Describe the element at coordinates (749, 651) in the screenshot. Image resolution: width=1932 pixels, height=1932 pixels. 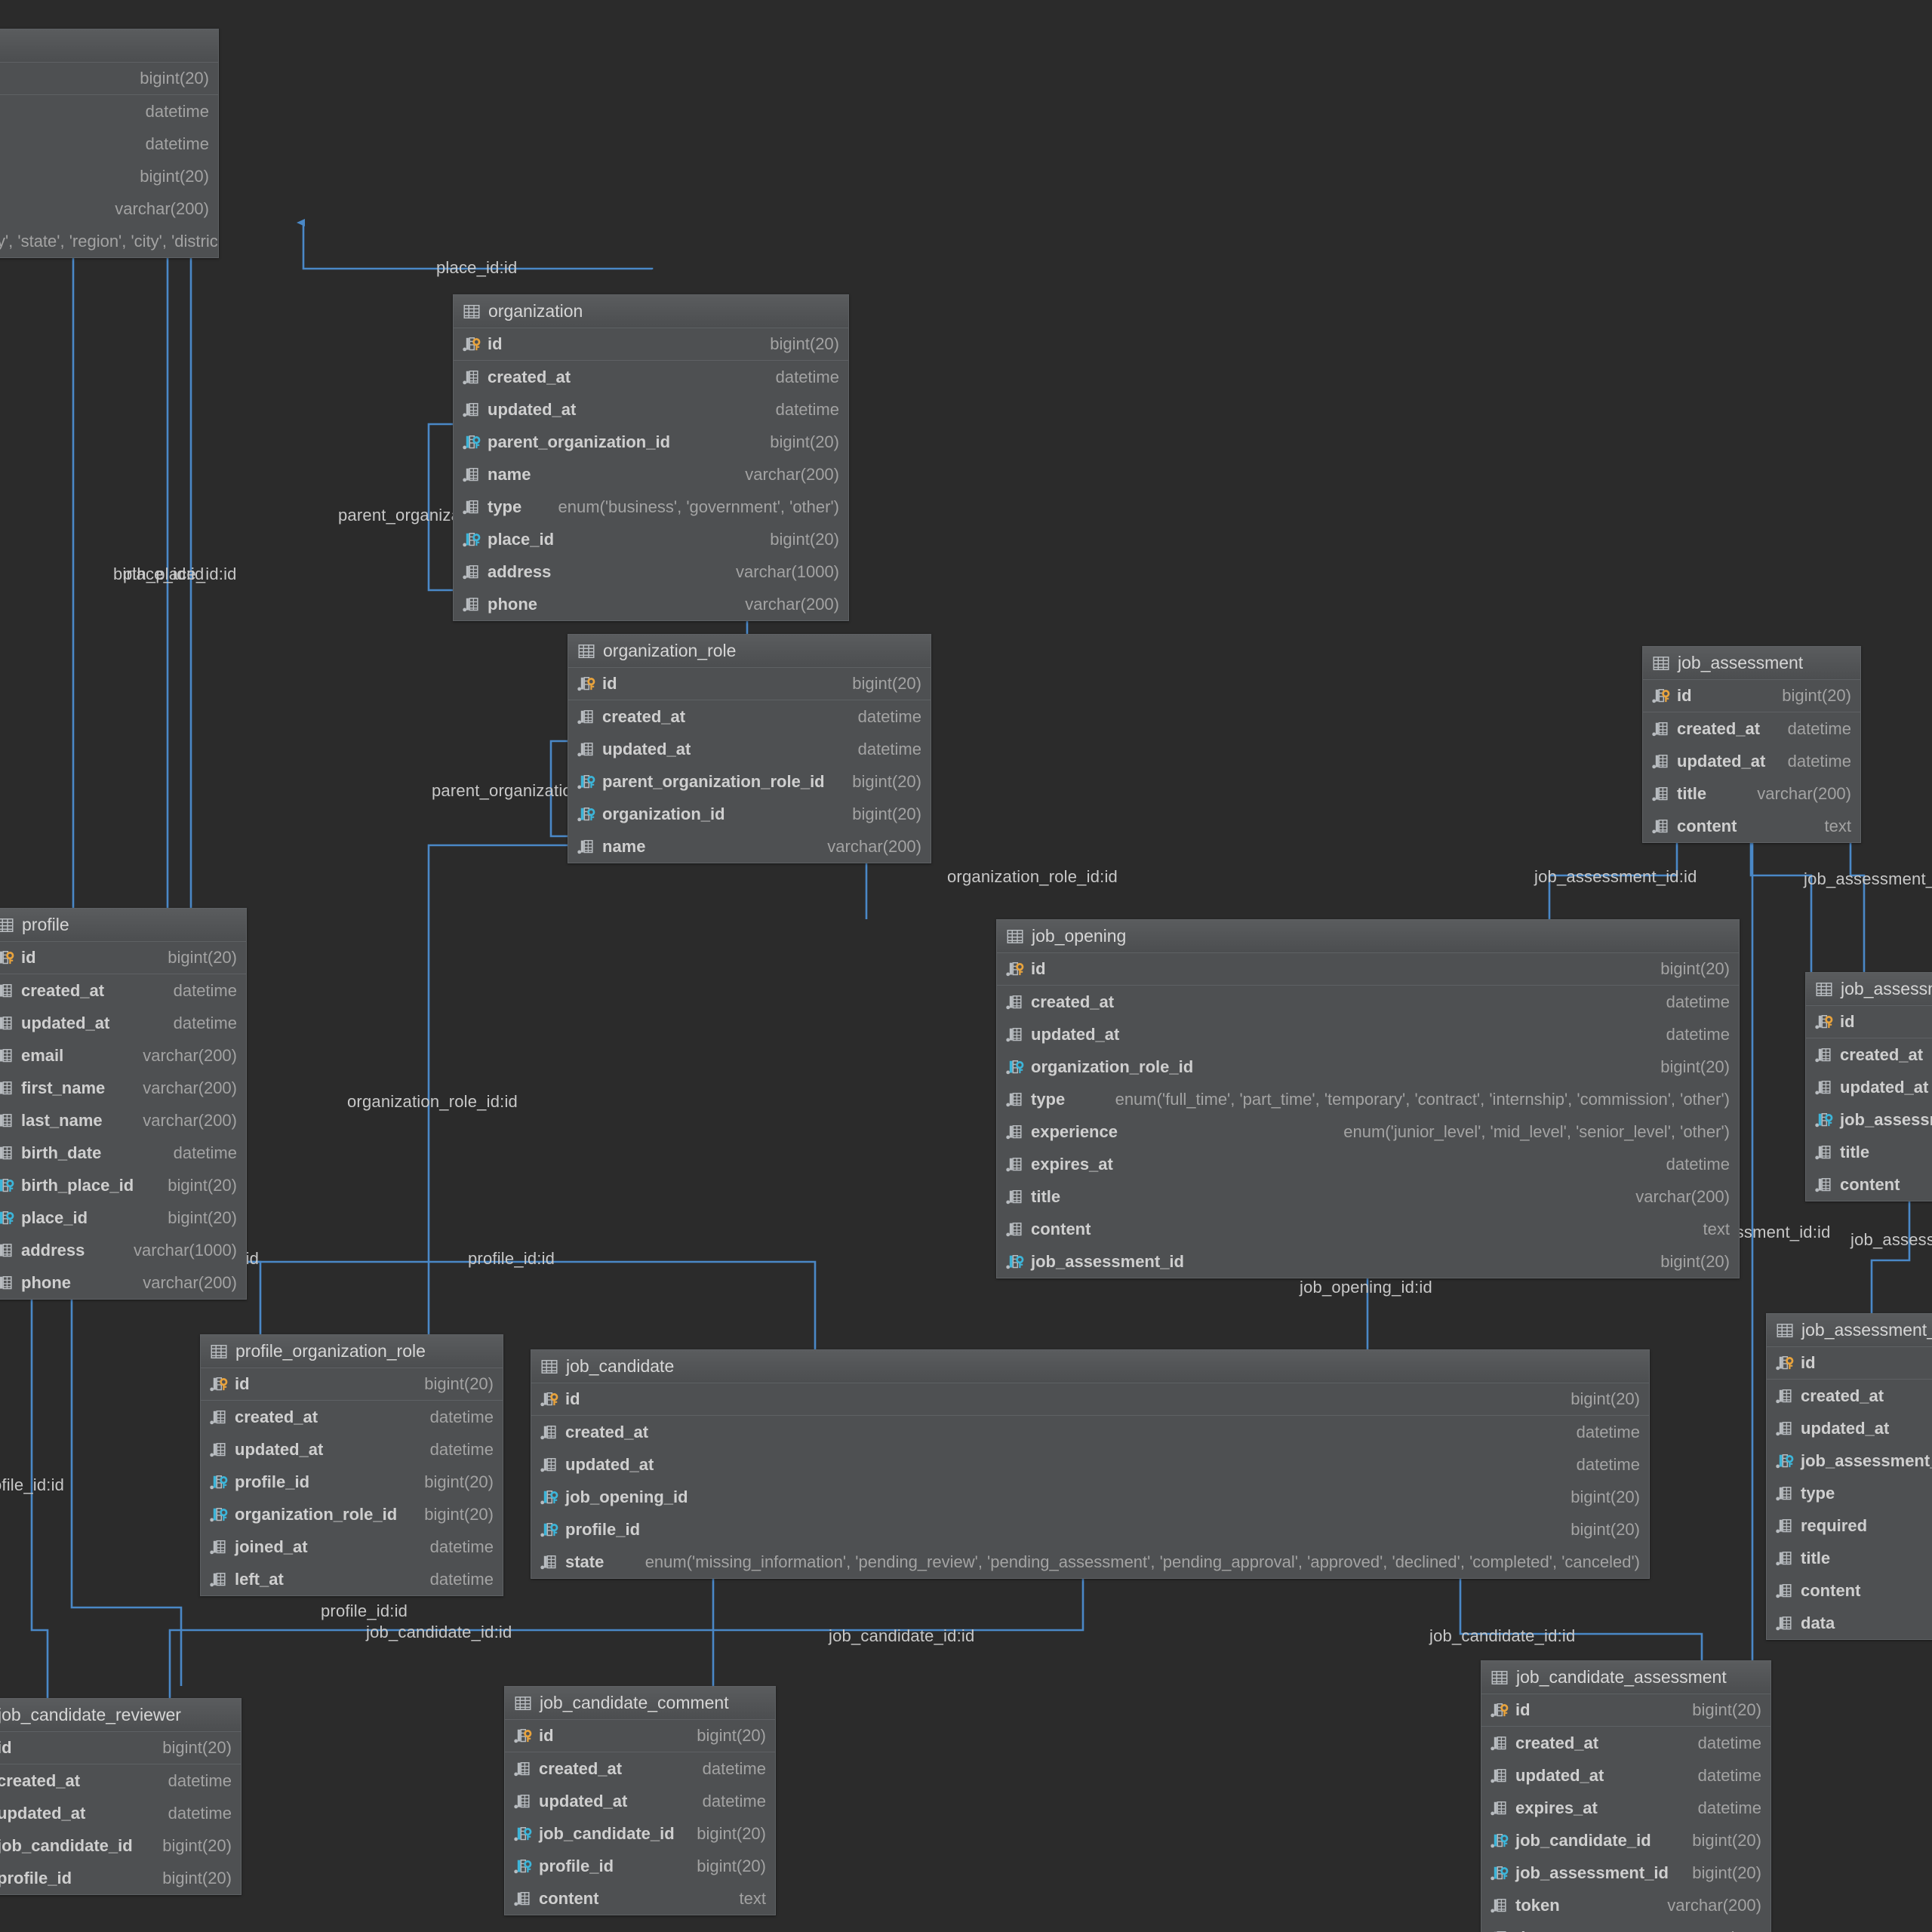
I see `table-header-organization_role: organization_role` at that location.